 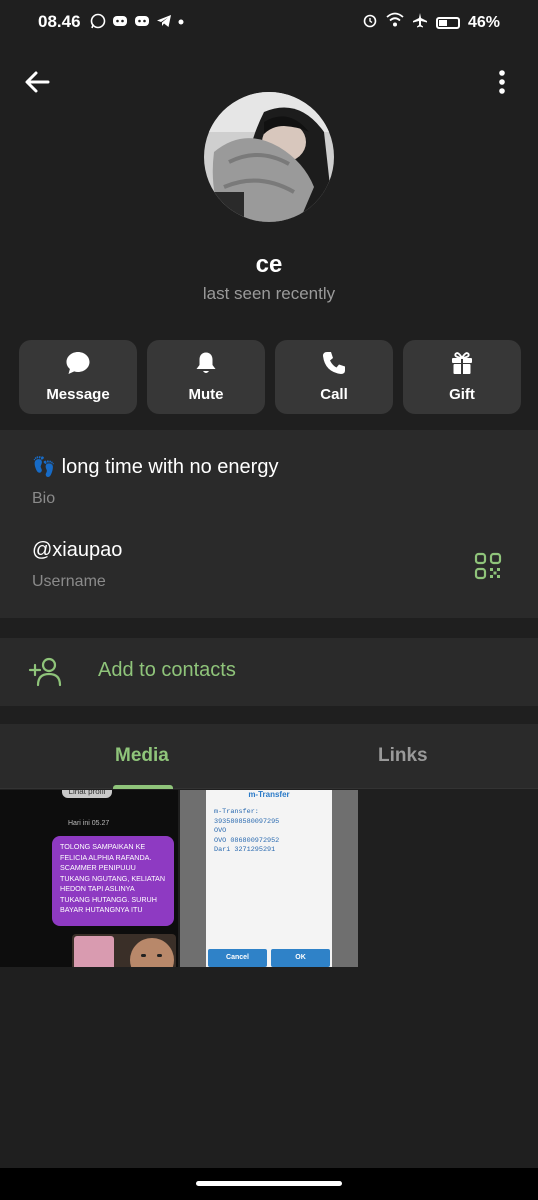 What do you see at coordinates (269, 157) in the screenshot?
I see `avatar` at bounding box center [269, 157].